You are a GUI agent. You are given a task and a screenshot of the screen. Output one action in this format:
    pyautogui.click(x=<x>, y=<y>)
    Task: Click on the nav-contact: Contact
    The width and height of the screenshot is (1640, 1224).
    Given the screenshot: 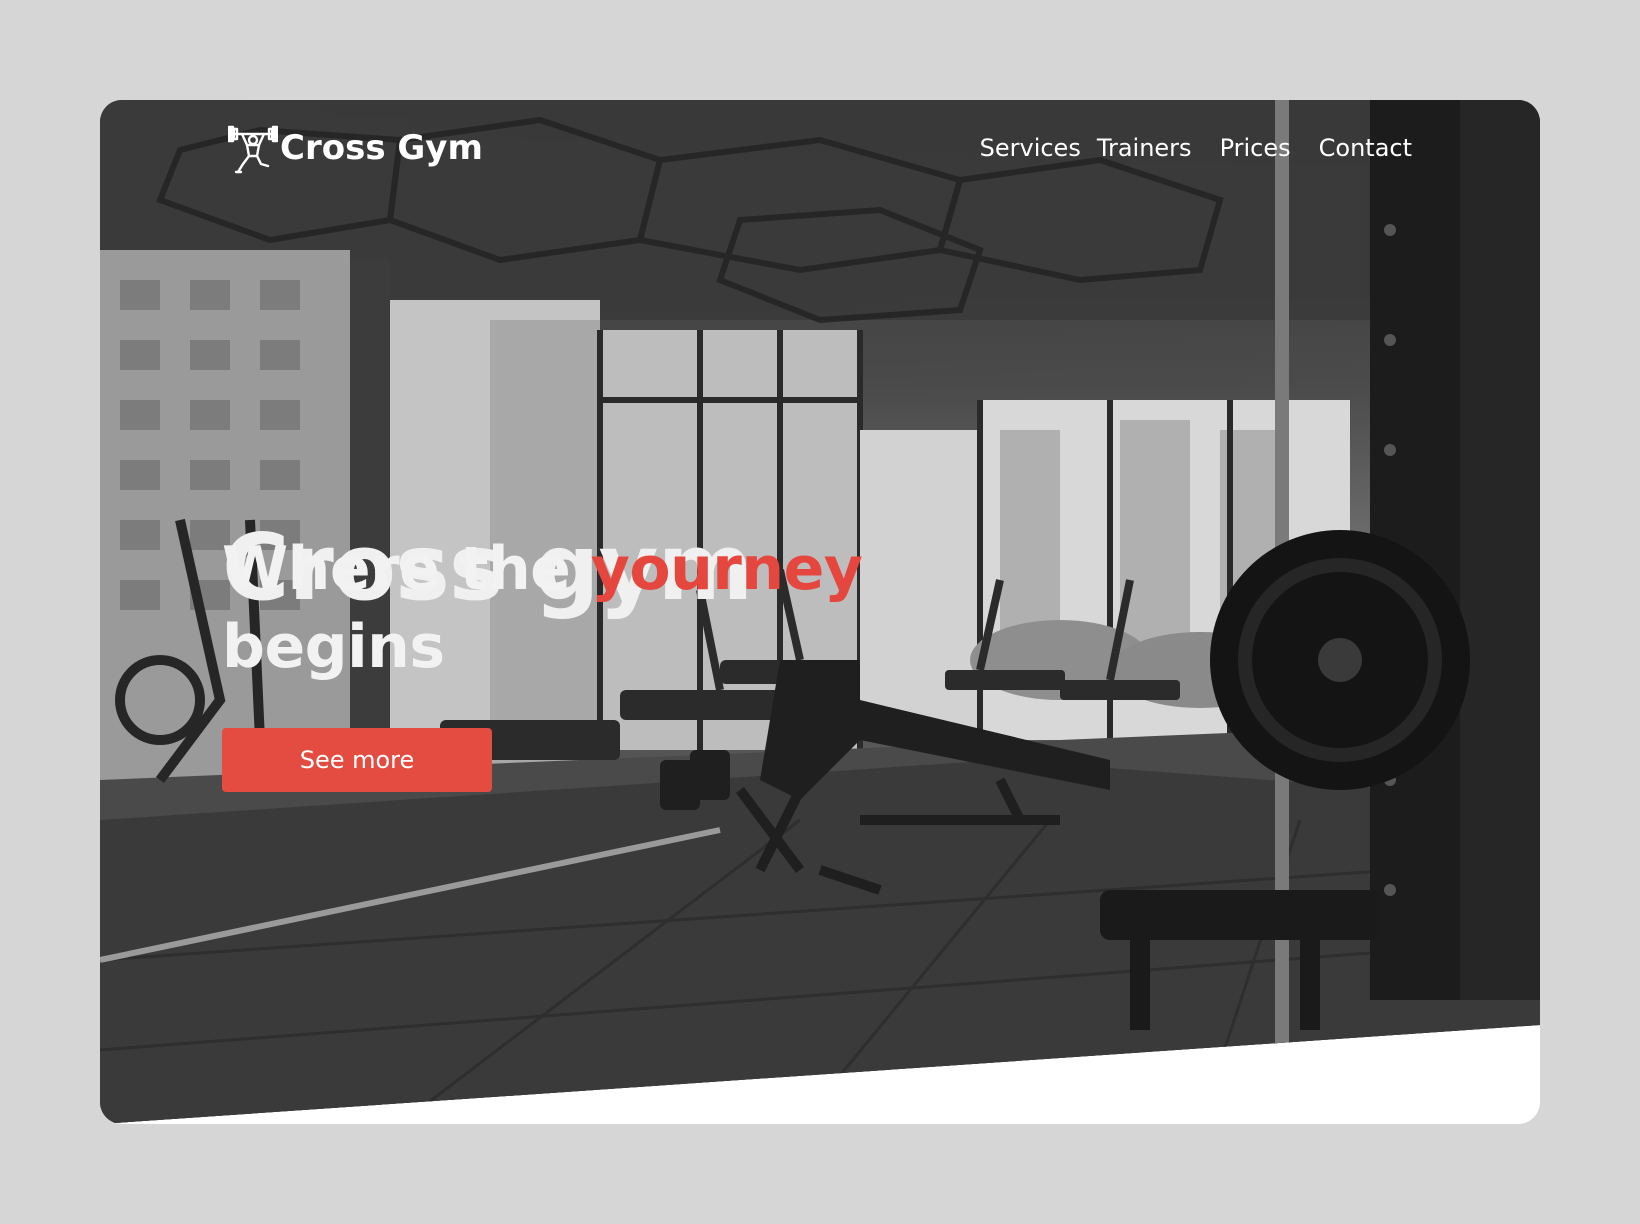 What is the action you would take?
    pyautogui.click(x=1365, y=148)
    